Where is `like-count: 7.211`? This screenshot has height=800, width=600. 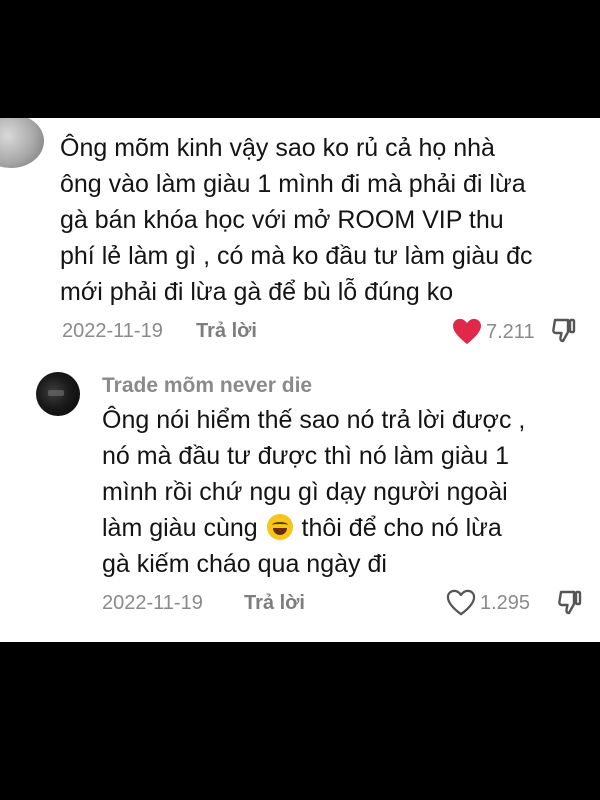
like-count: 7.211 is located at coordinates (510, 332).